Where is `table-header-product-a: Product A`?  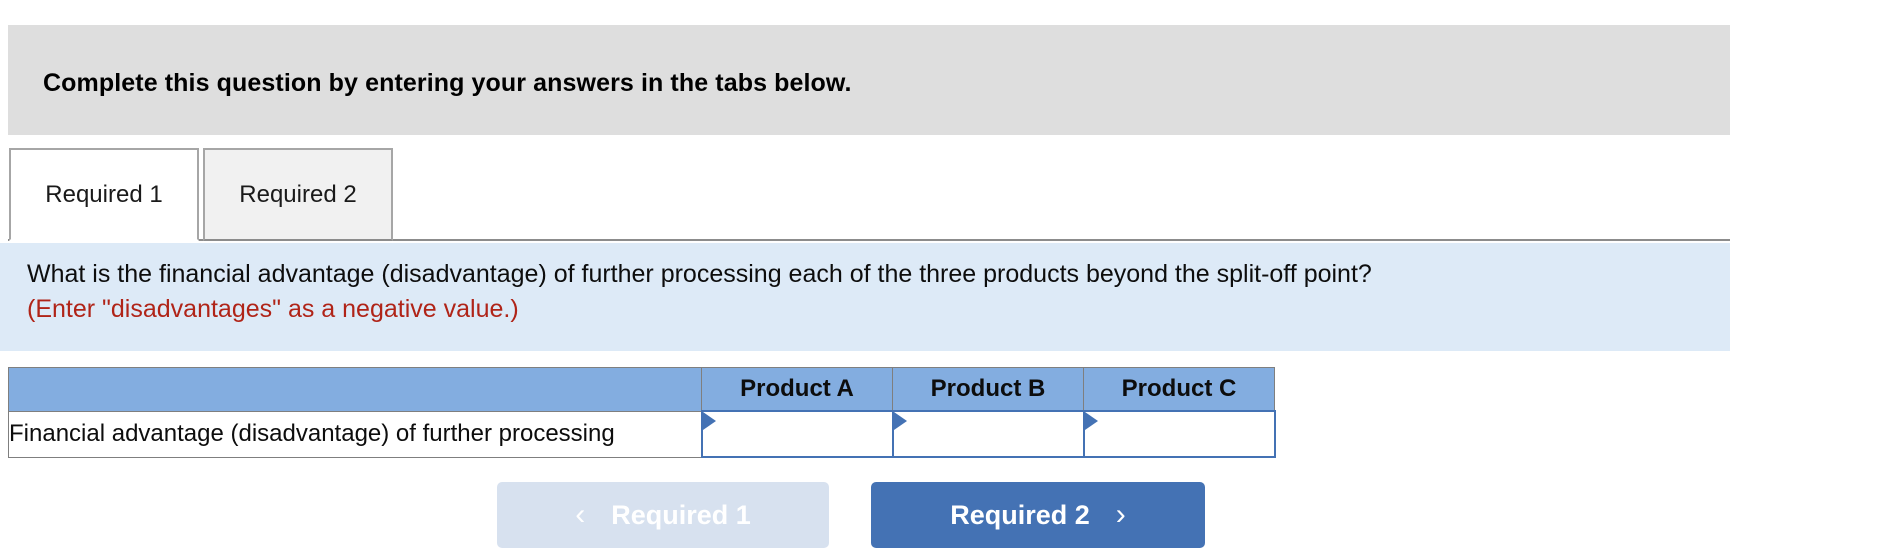
table-header-product-a: Product A is located at coordinates (797, 389).